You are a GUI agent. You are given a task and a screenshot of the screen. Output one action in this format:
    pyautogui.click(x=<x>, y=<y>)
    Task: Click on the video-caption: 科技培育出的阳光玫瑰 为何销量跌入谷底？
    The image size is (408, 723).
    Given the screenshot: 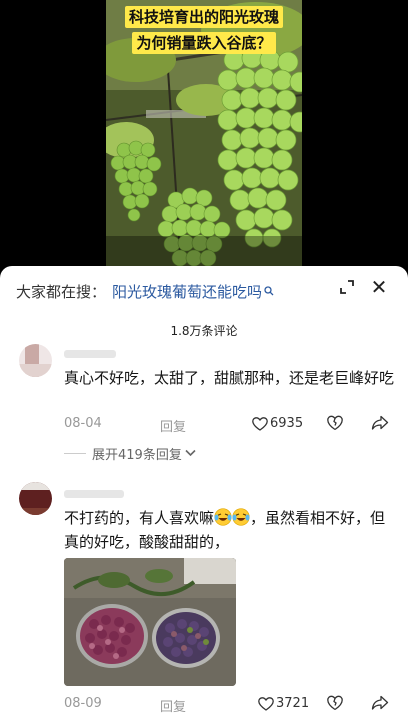 What is the action you would take?
    pyautogui.click(x=204, y=32)
    